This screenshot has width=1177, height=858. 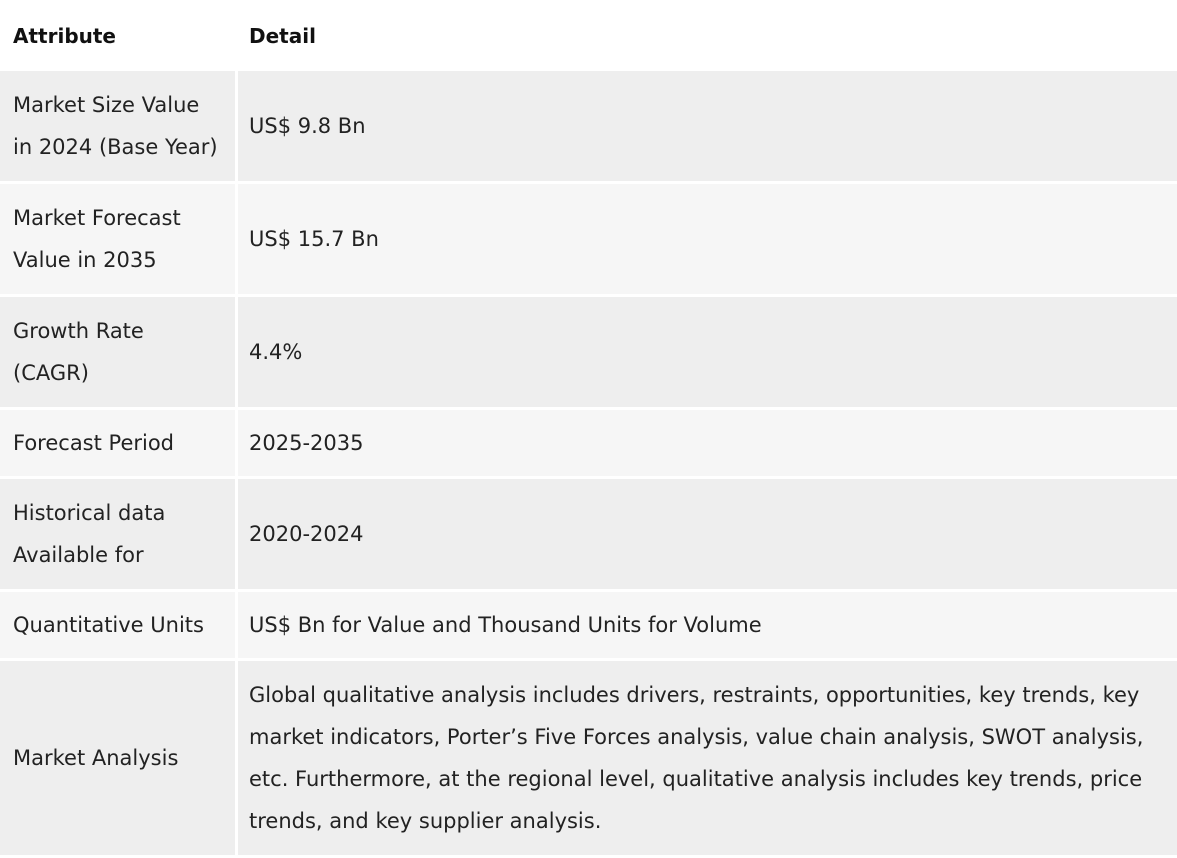 I want to click on attribute-cell: Market Size Value in 2024 (Base Year), so click(x=117, y=127).